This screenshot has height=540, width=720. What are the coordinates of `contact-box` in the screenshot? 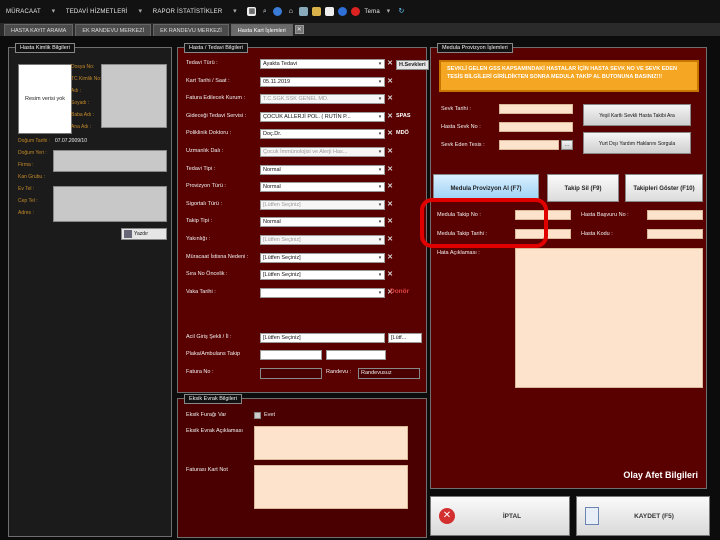 It's located at (110, 204).